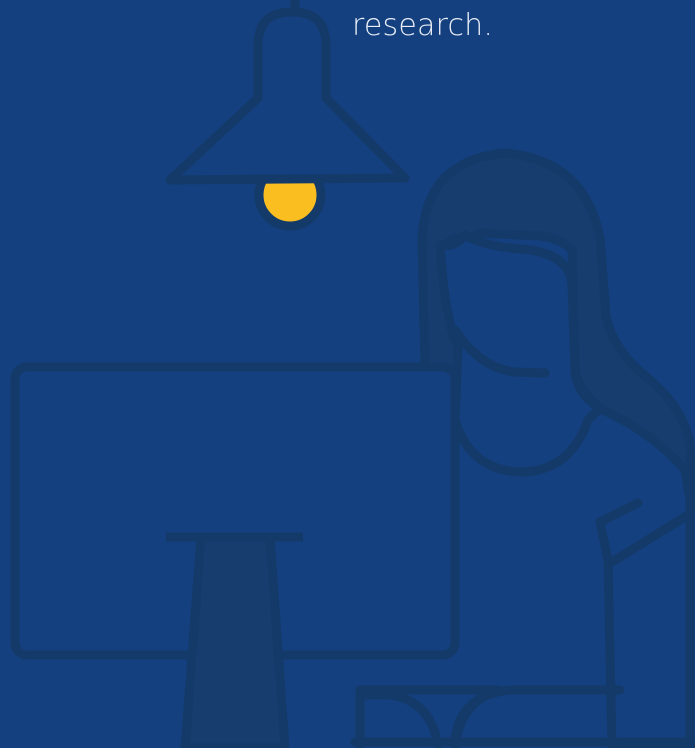  Describe the element at coordinates (644, 575) in the screenshot. I see `body-shape` at that location.